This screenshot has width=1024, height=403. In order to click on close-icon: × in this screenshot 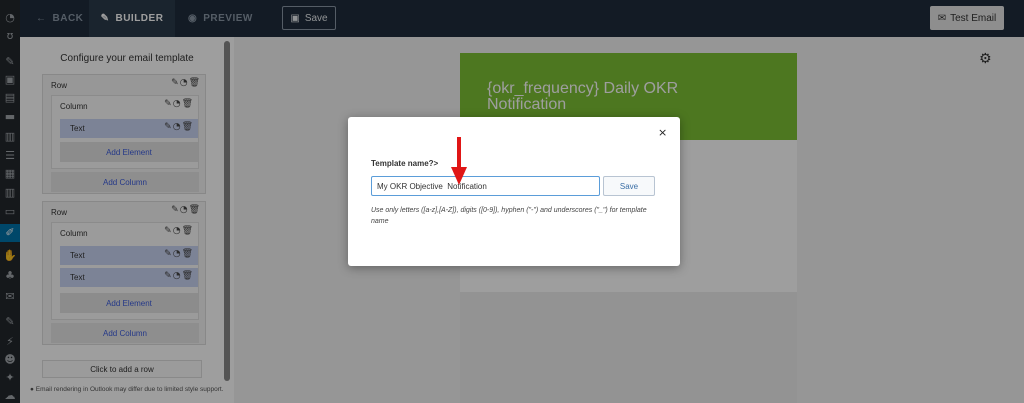, I will do `click(662, 132)`.